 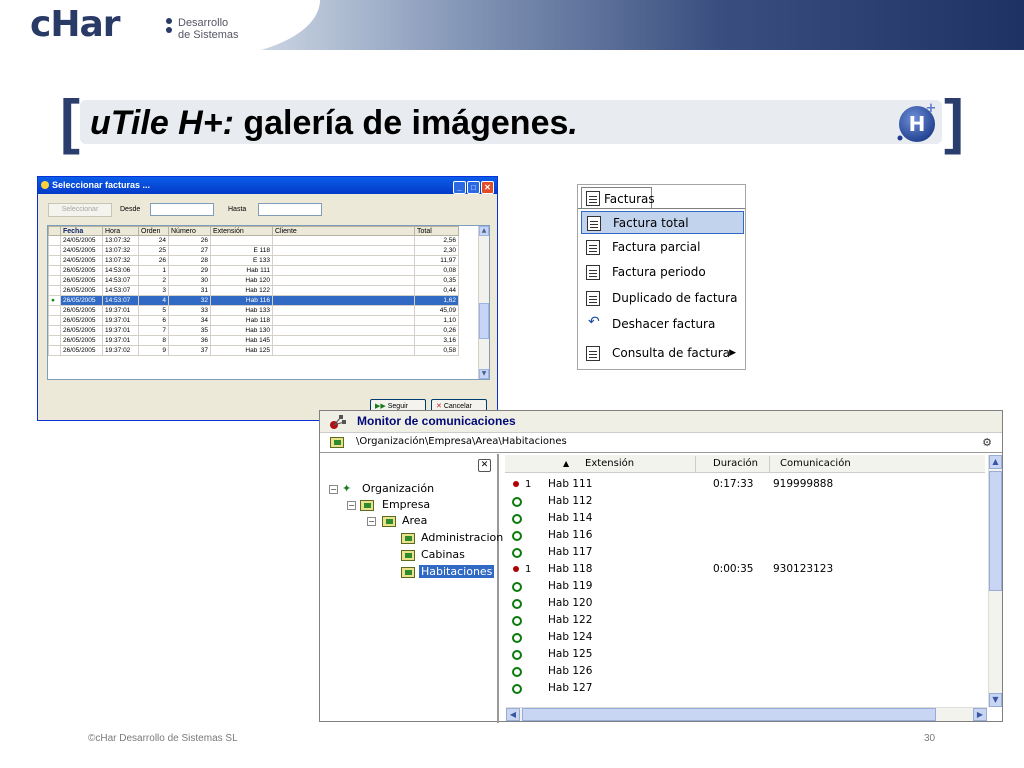 I want to click on table-row: 26/05/2005 19:37:01 6 34 Hab 118 1,10, so click(x=253, y=320).